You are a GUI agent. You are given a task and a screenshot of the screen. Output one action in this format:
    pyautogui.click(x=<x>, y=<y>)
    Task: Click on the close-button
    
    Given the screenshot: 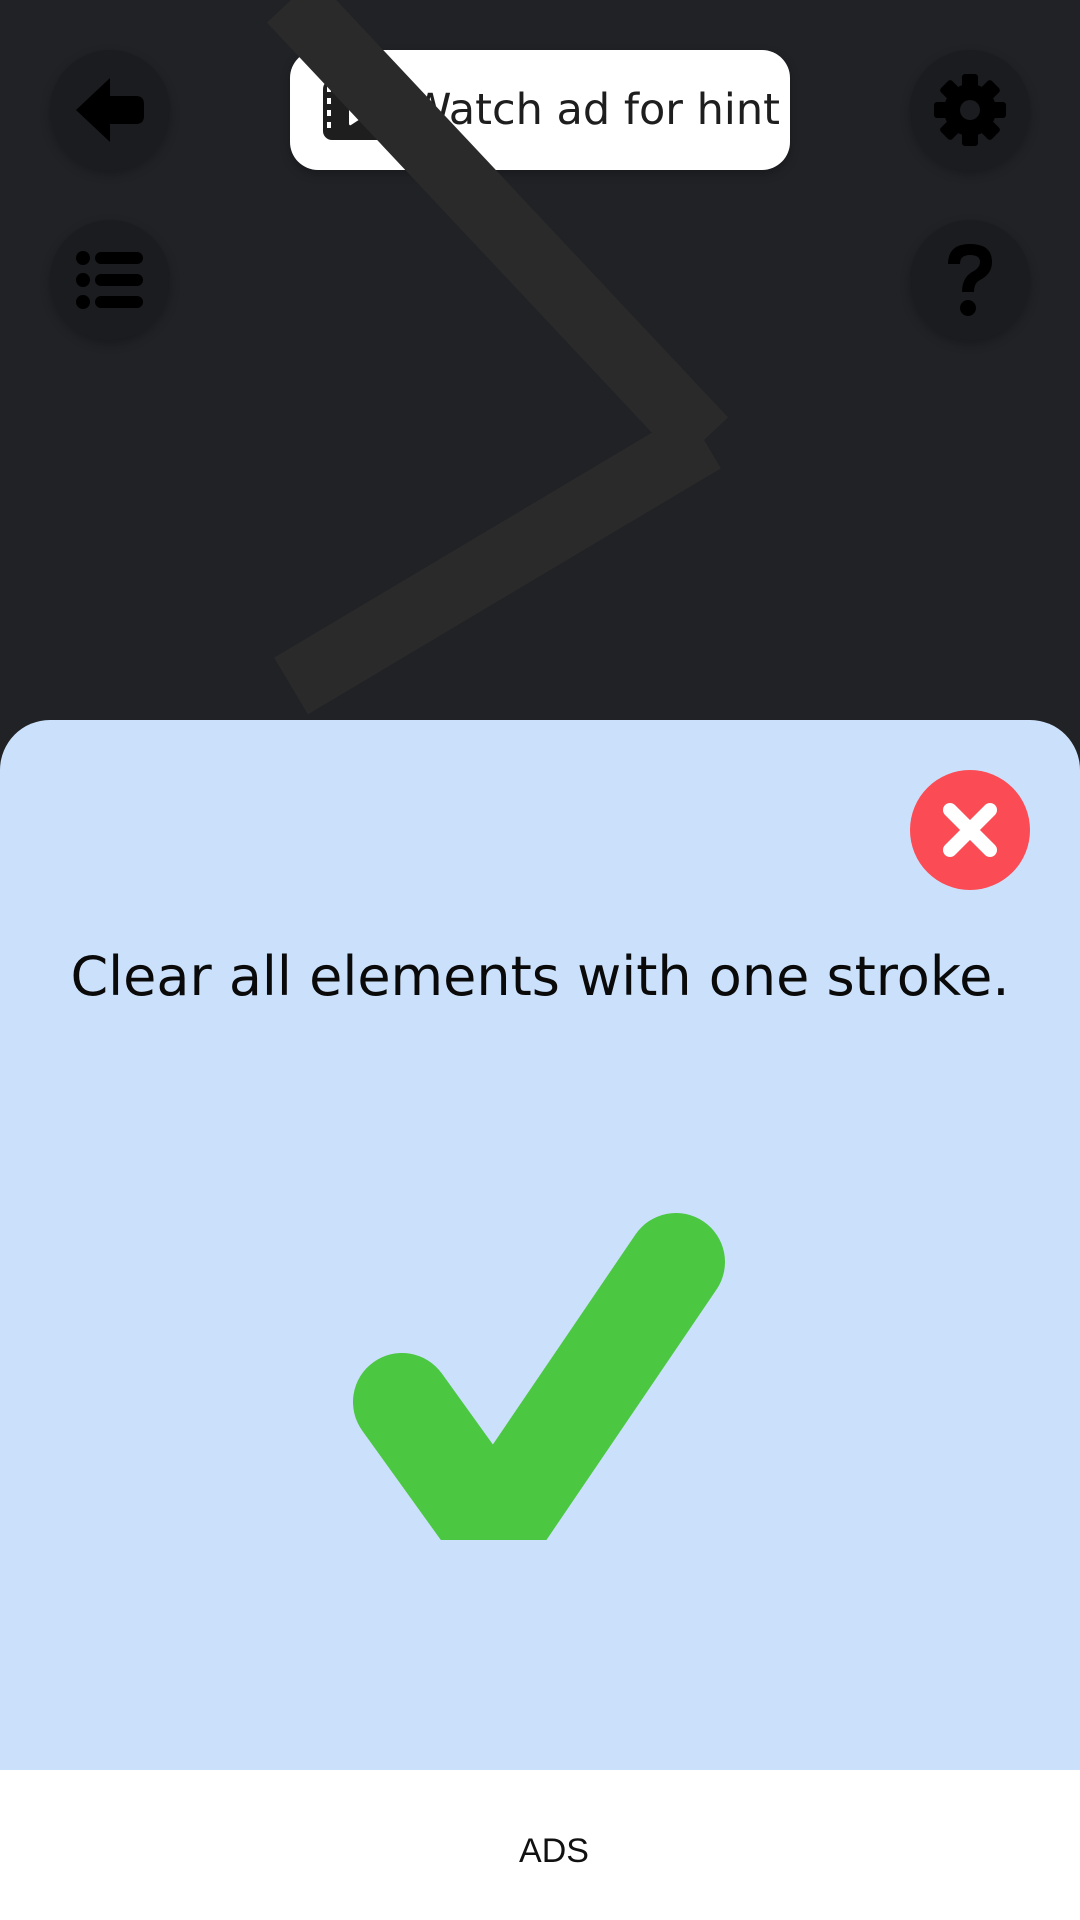 What is the action you would take?
    pyautogui.click(x=970, y=830)
    